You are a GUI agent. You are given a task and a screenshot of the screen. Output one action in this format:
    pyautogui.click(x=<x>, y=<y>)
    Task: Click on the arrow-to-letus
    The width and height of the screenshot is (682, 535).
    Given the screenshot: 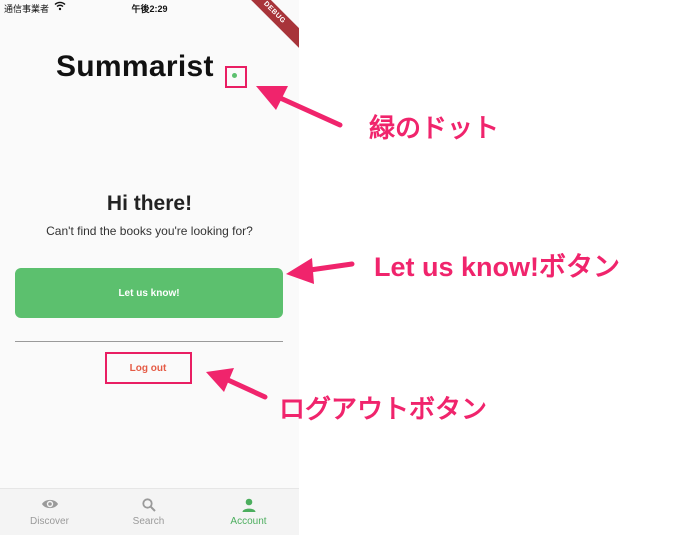 What is the action you would take?
    pyautogui.click(x=320, y=271)
    